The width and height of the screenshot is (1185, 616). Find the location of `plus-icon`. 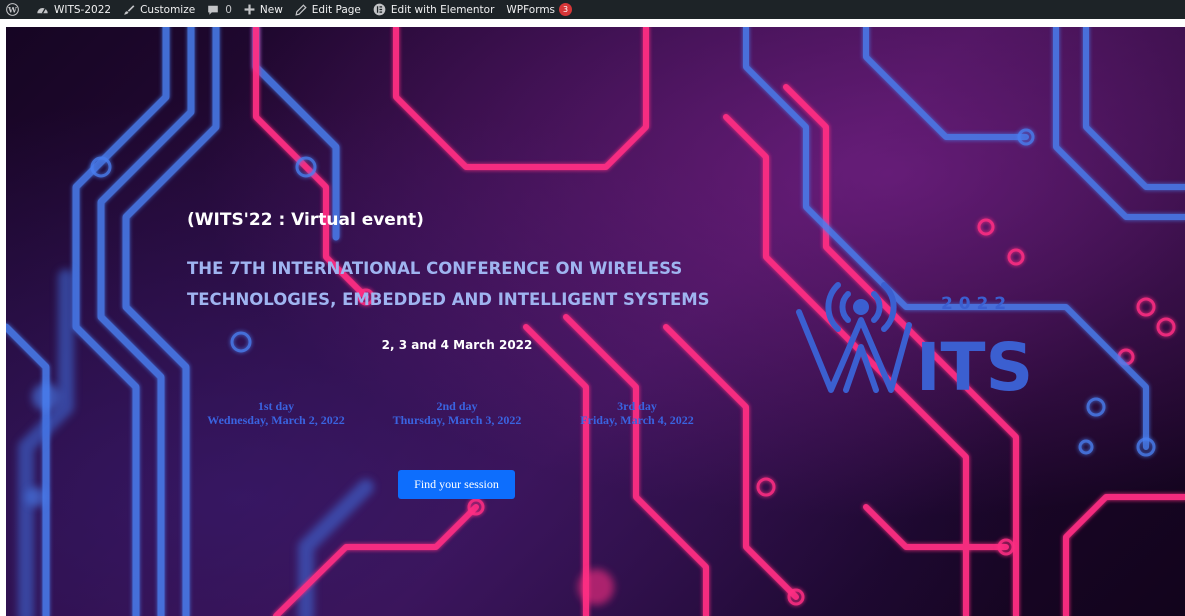

plus-icon is located at coordinates (249, 9).